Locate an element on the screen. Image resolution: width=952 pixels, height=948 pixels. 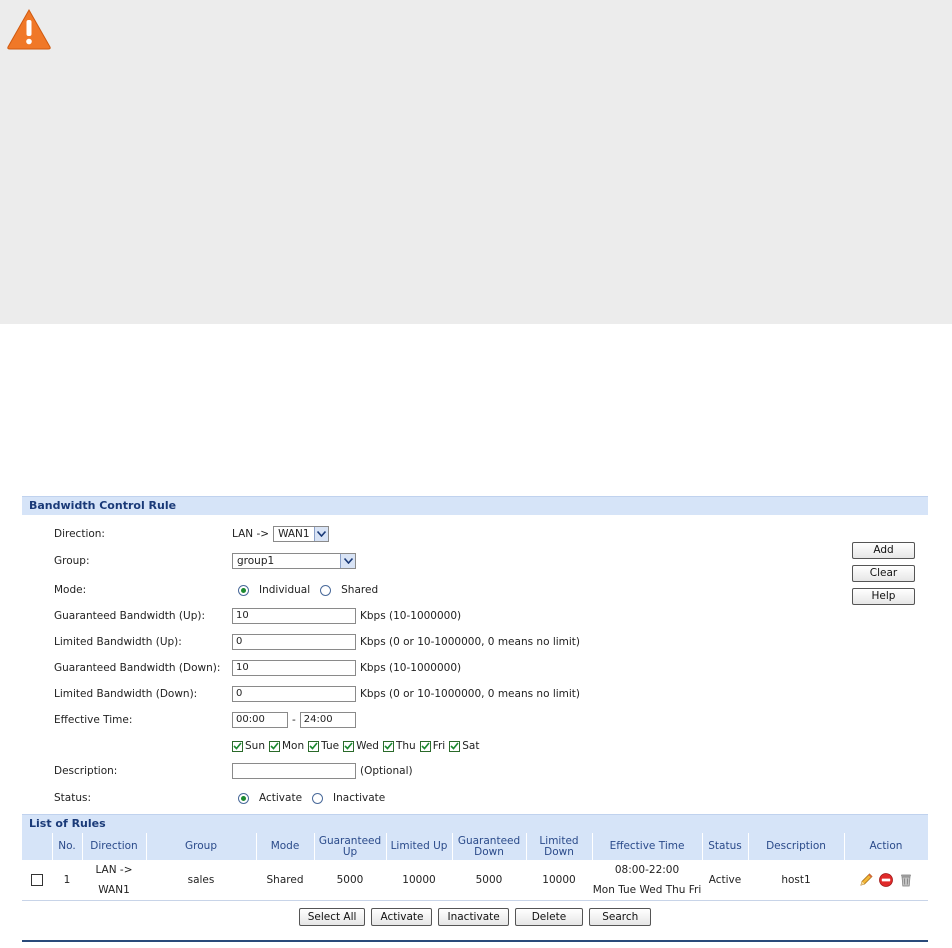
rule-section-title: Bandwidth Control Rule is located at coordinates (475, 505).